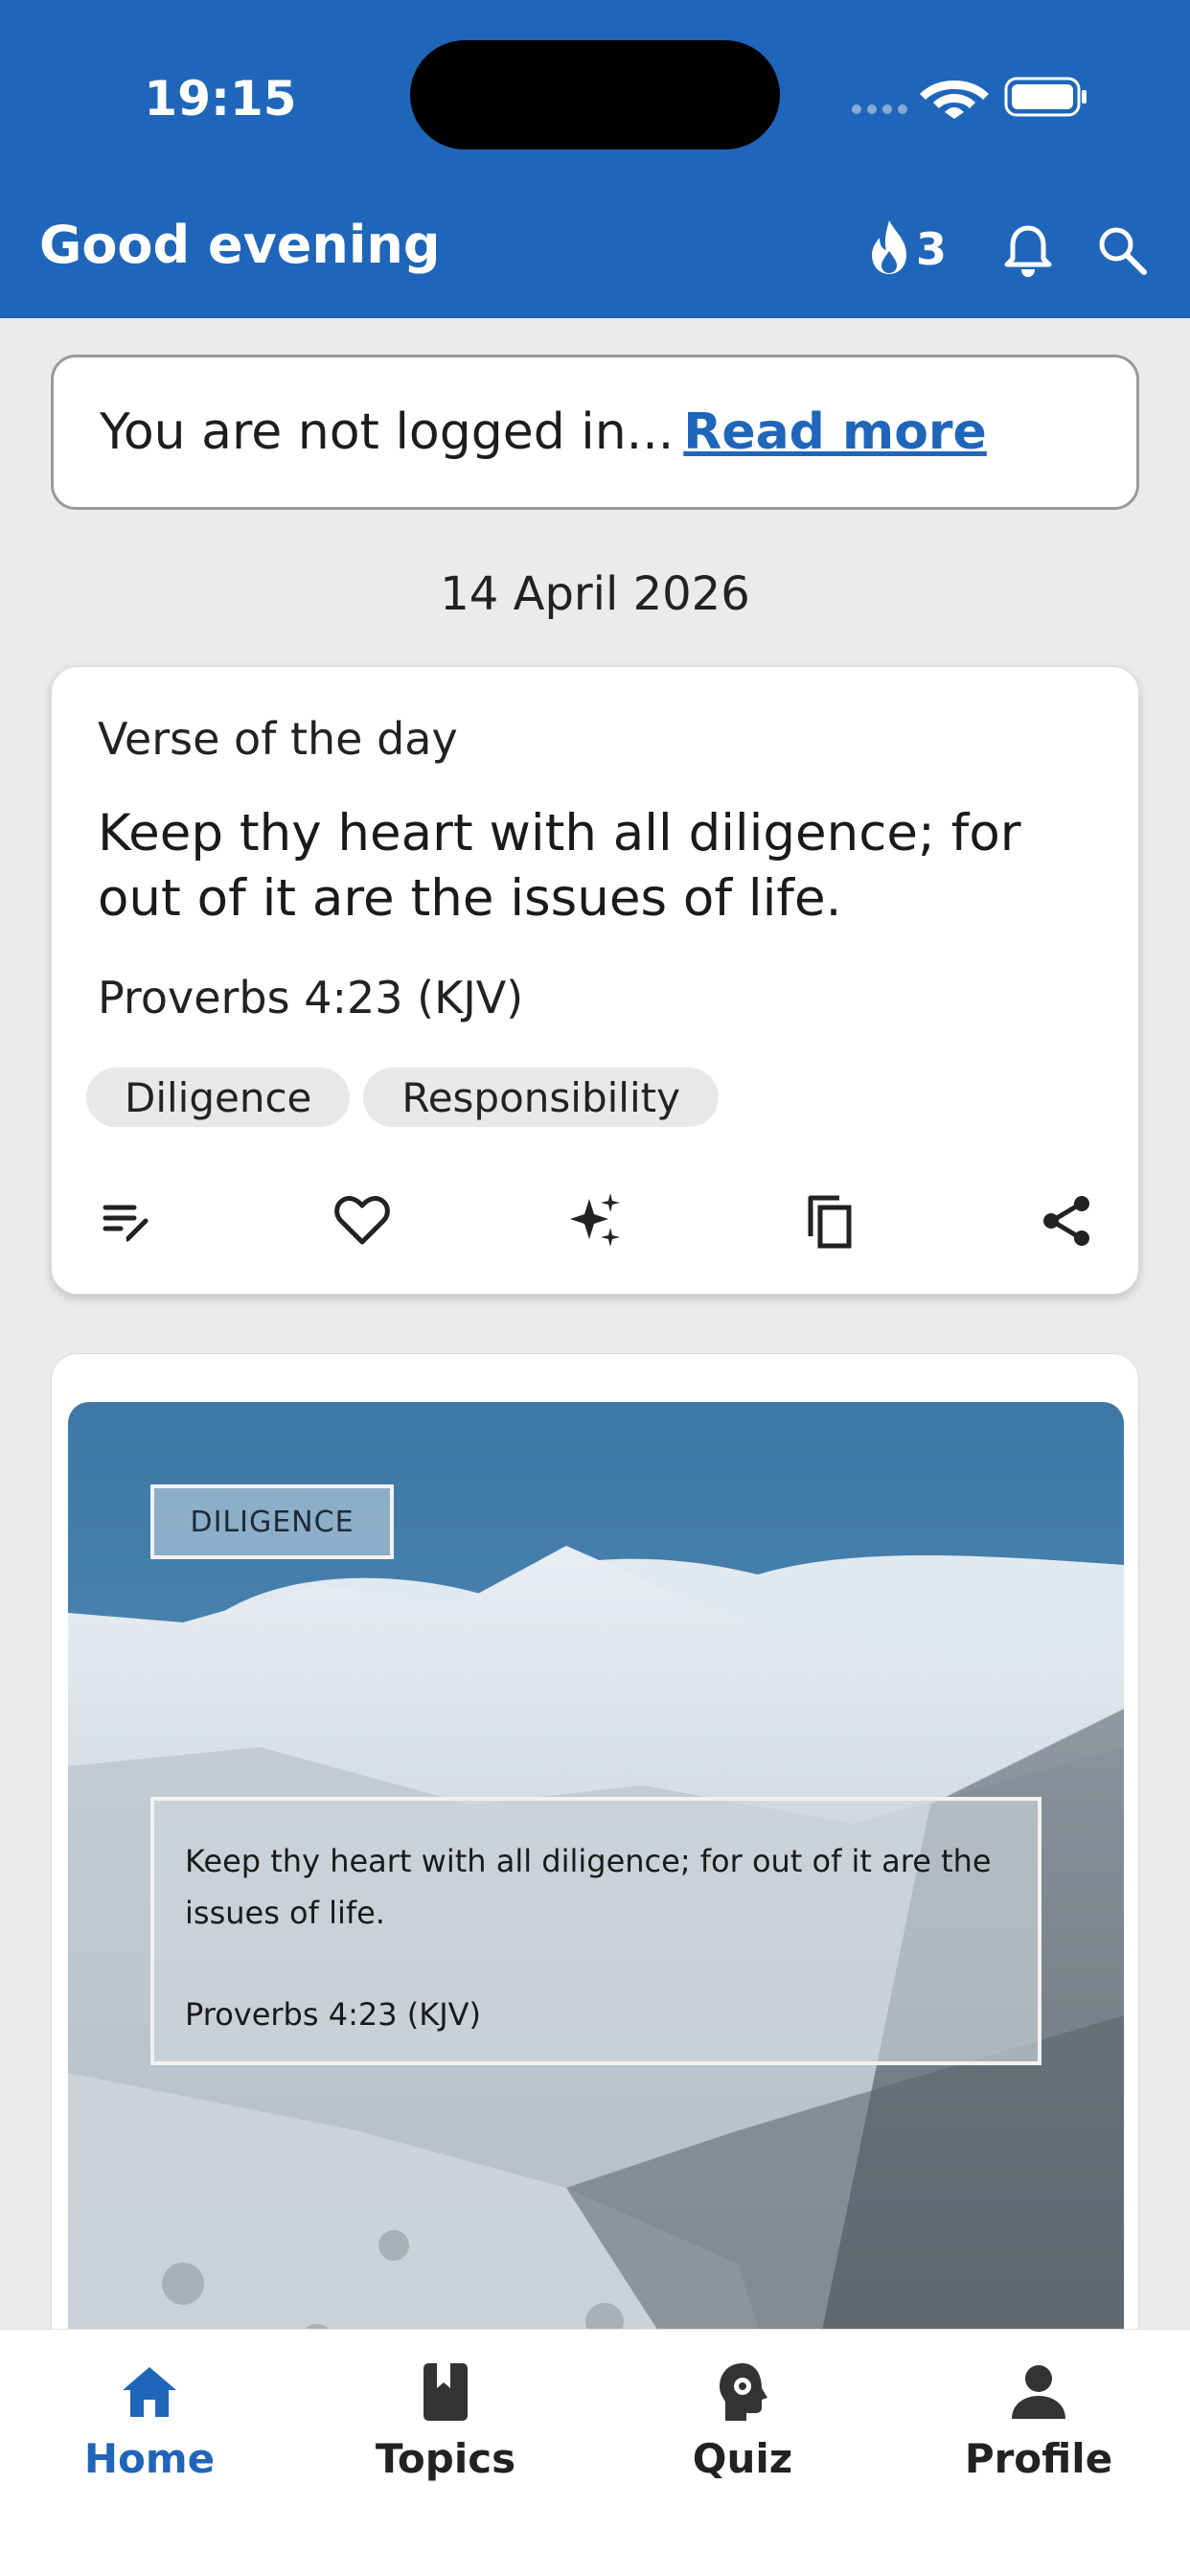  Describe the element at coordinates (1045, 97) in the screenshot. I see `battery-icon` at that location.